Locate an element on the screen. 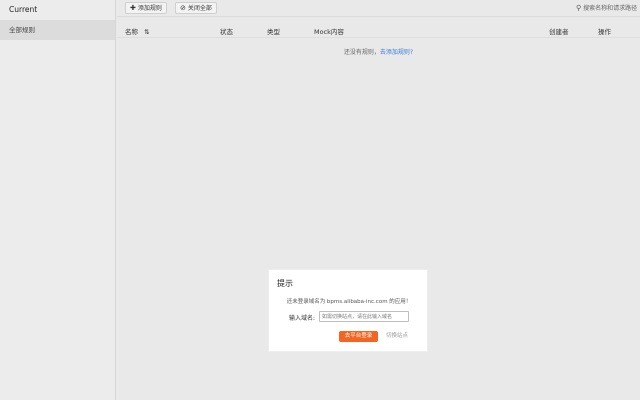  dialog-message: 还未登录域名为 bpms.alibaba-inc.com 的应用！ is located at coordinates (349, 302).